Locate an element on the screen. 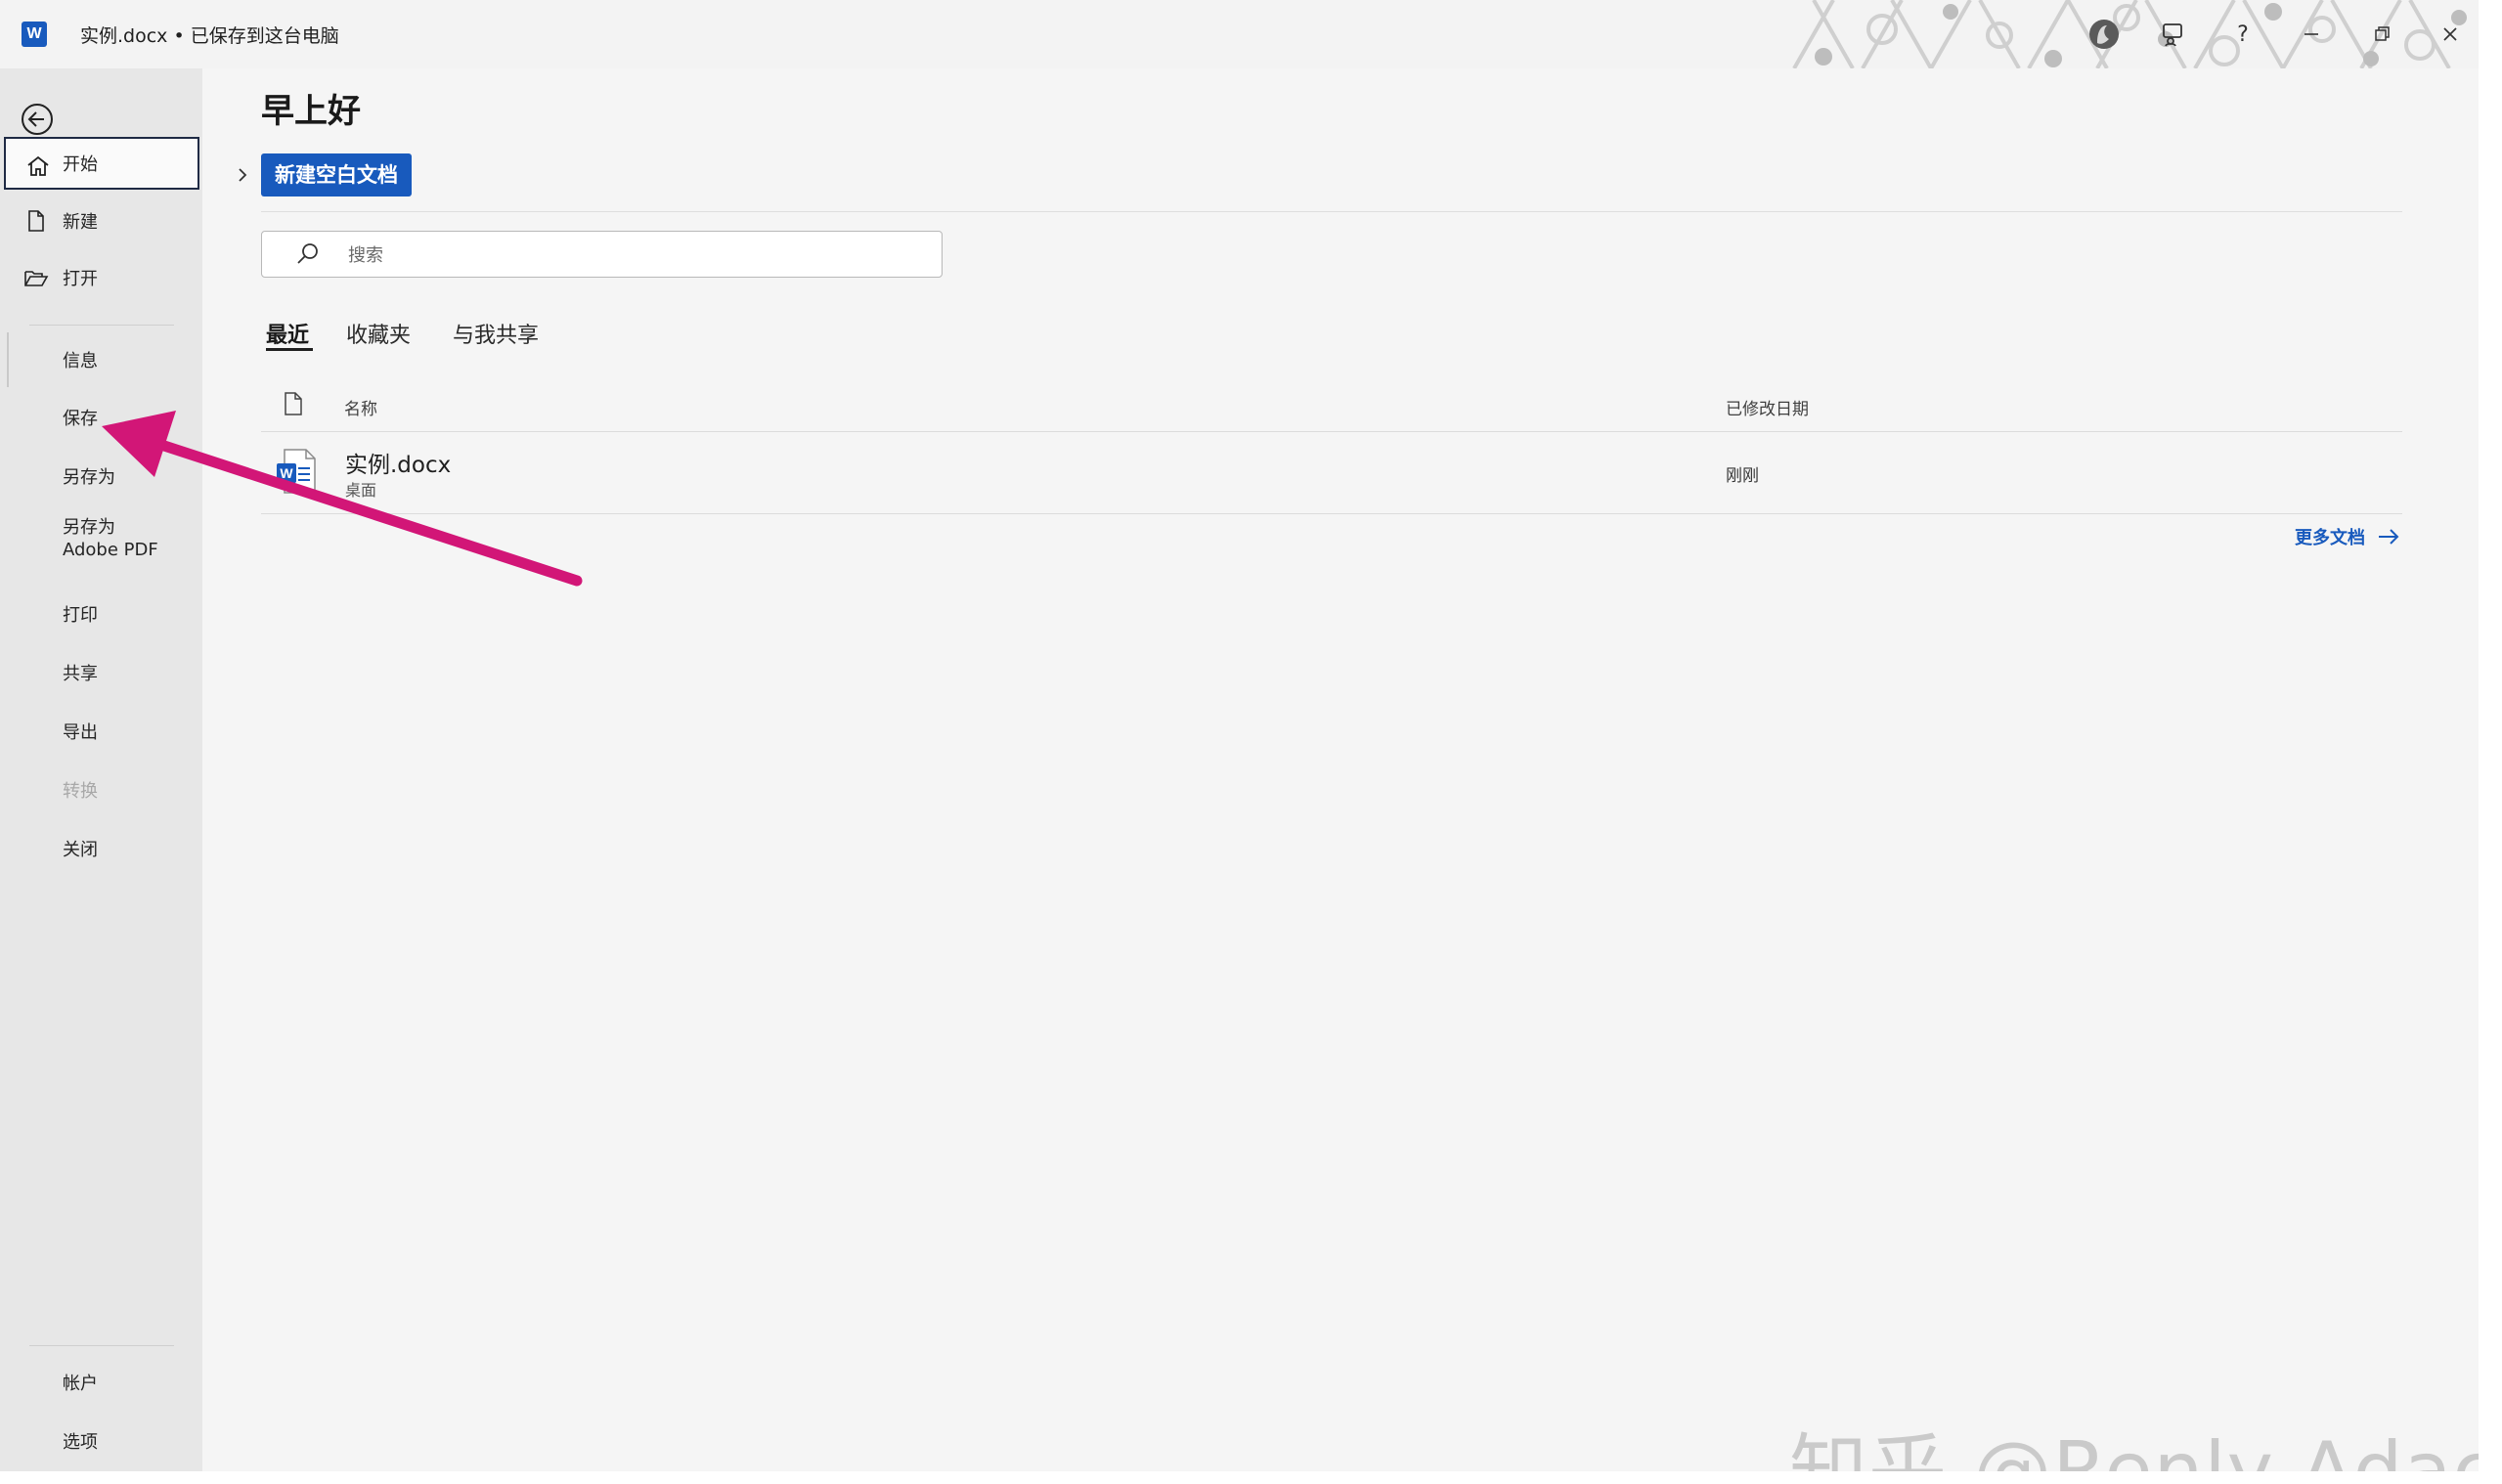  word-file-icon: W is located at coordinates (296, 471).